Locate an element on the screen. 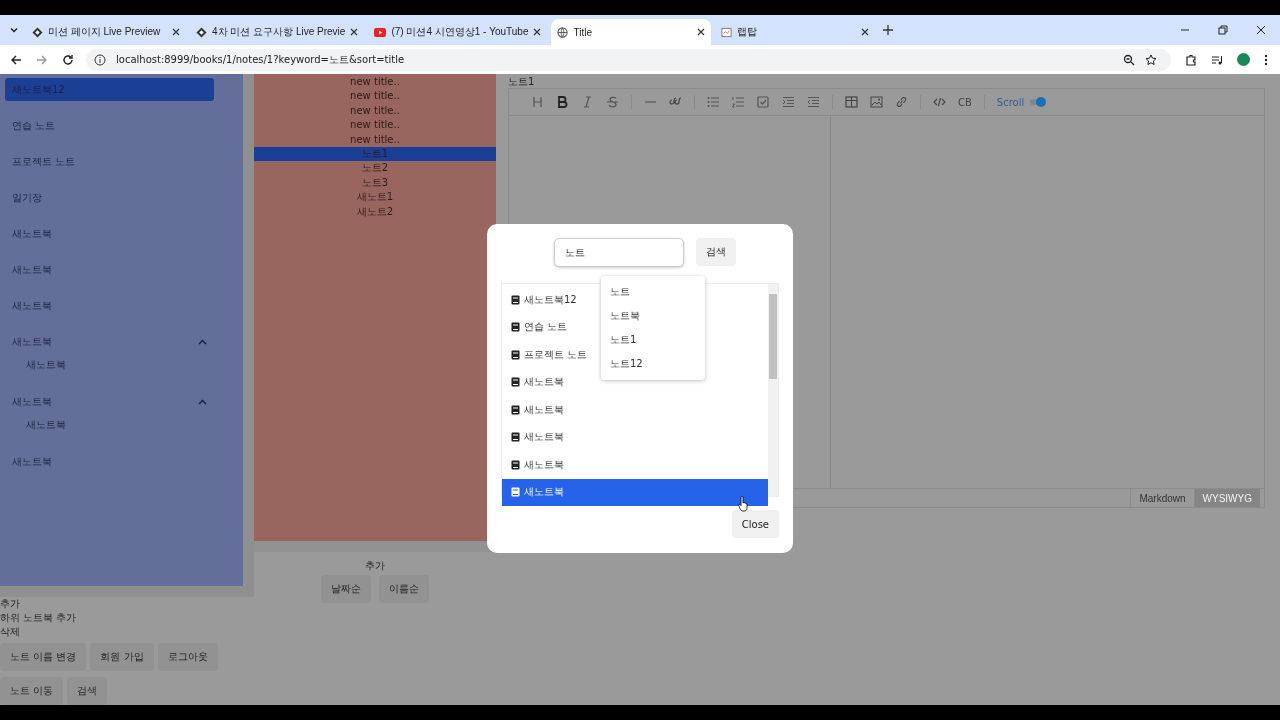 The width and height of the screenshot is (1280, 720). mode-tab: WYSIWYG is located at coordinates (1226, 498).